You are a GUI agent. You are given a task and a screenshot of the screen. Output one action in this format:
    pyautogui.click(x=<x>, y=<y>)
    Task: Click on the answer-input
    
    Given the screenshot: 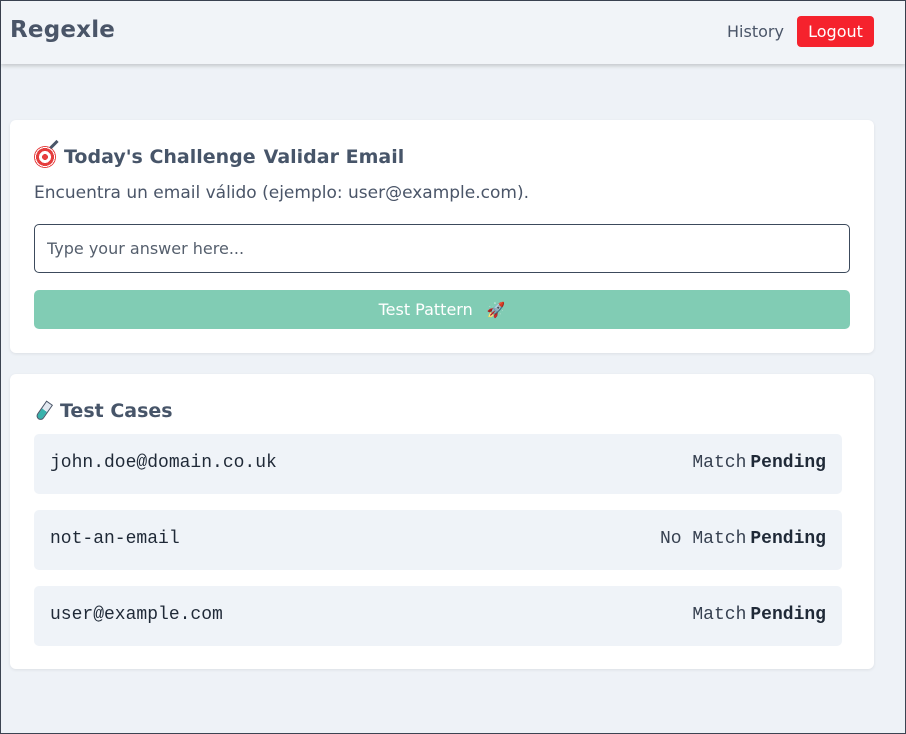 What is the action you would take?
    pyautogui.click(x=442, y=248)
    